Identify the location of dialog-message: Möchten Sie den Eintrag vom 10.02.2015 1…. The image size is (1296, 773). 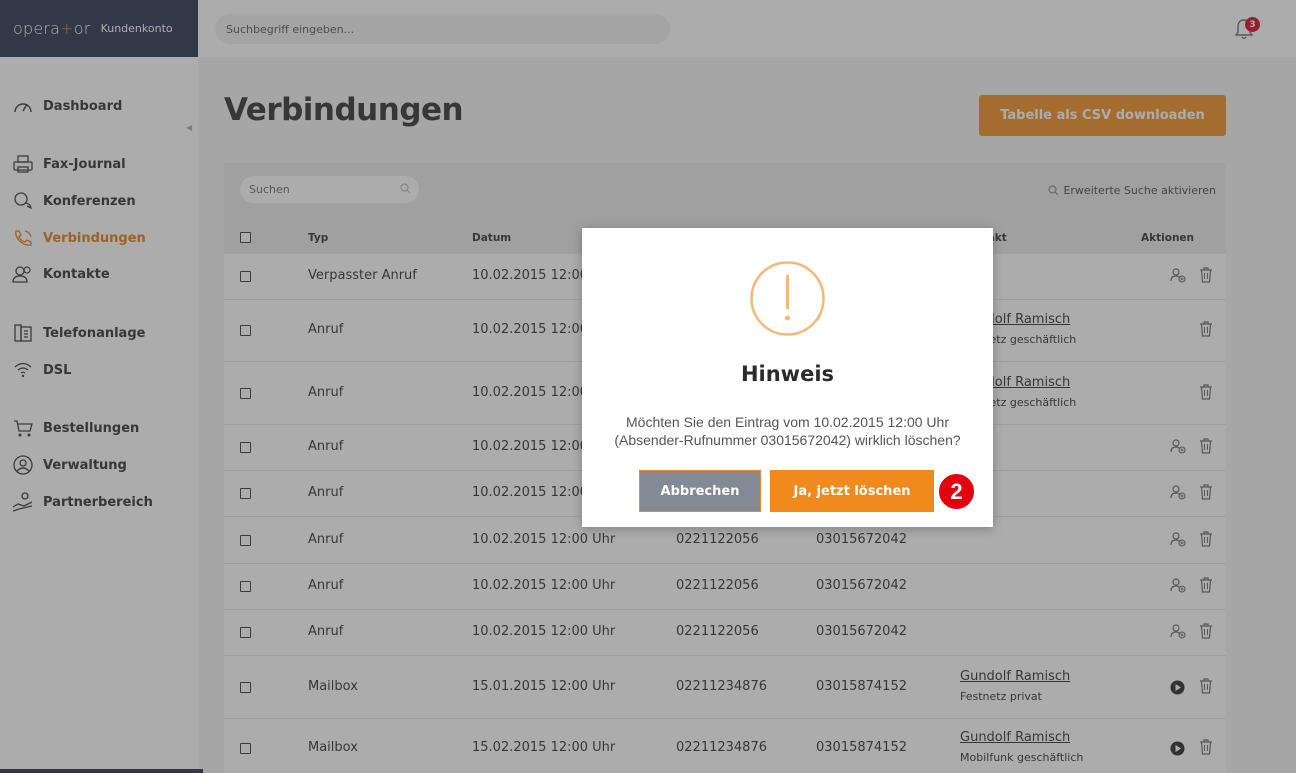
(787, 431).